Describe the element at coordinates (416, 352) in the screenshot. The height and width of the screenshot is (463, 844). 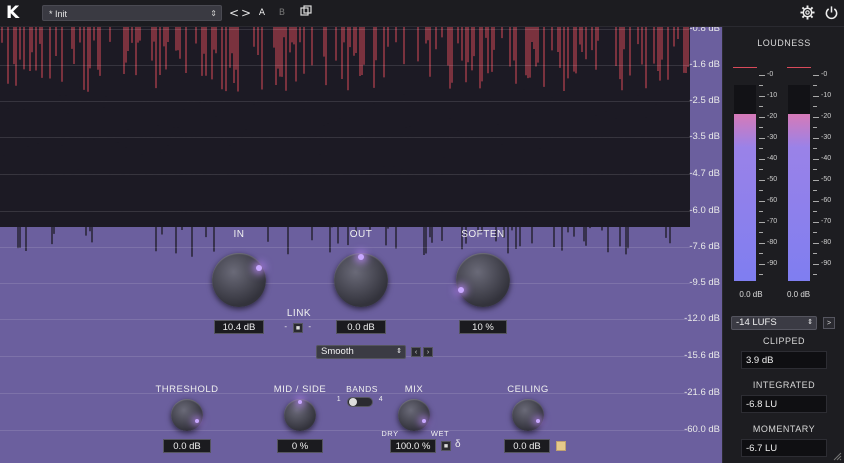
I see `mode-prev-button: ‹` at that location.